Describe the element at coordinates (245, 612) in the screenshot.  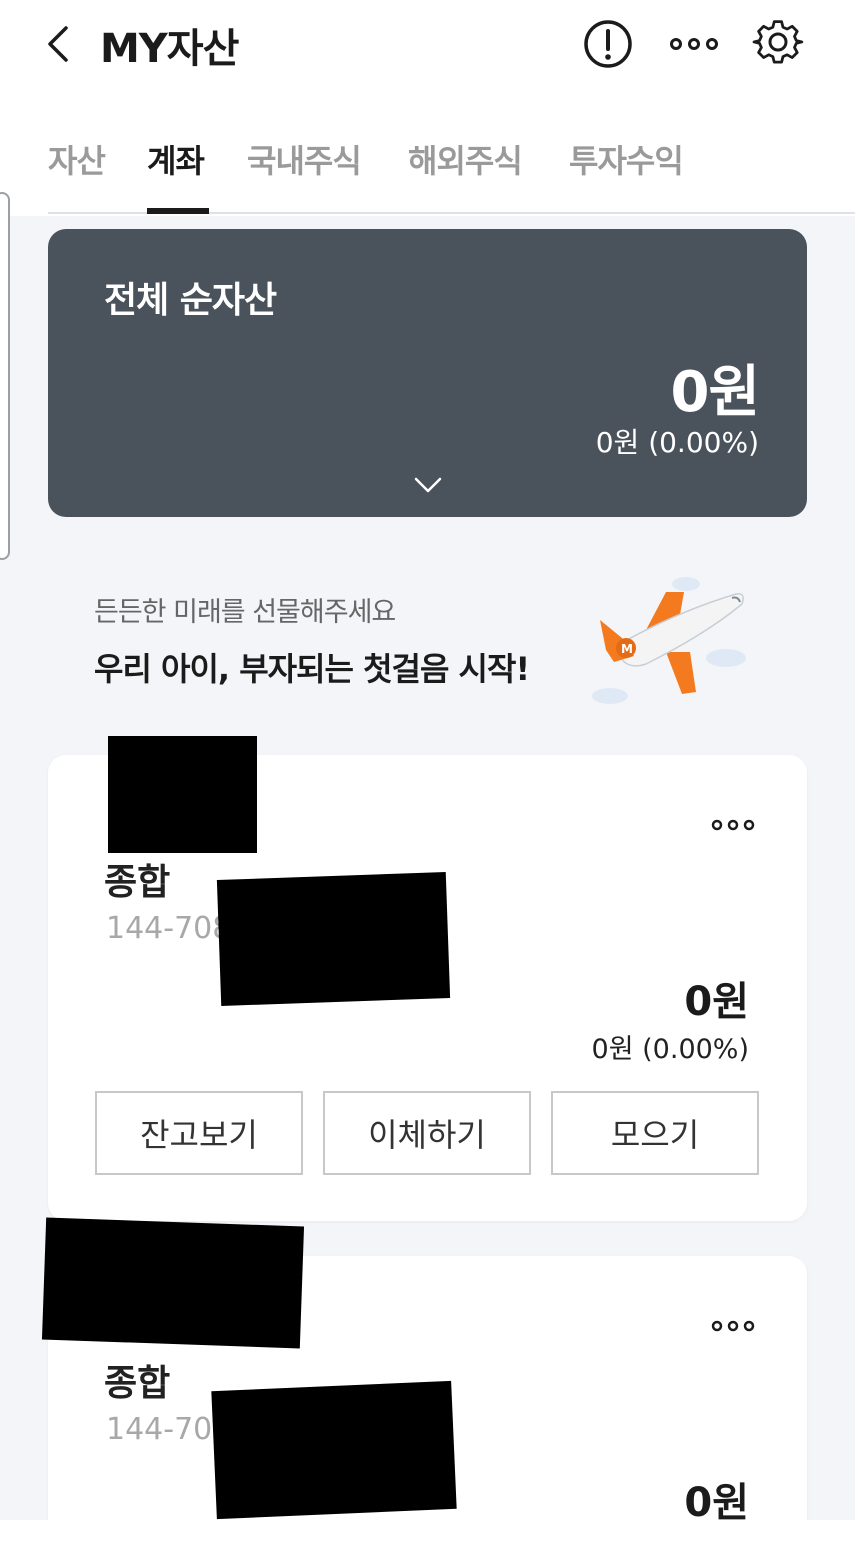
I see `promo-subtitle: 든든한 미래를 선물해주세요` at that location.